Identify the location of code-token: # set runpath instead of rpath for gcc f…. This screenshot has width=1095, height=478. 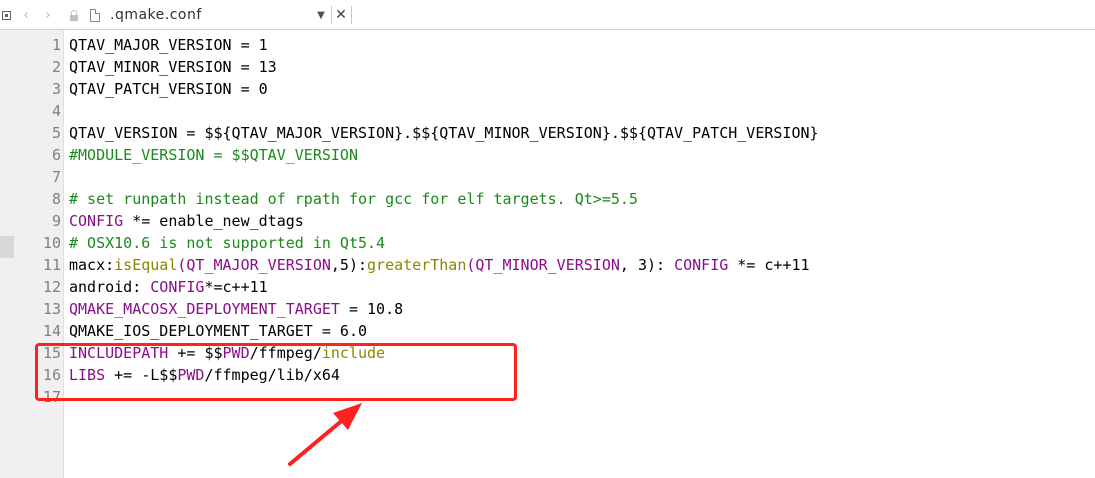
(353, 199).